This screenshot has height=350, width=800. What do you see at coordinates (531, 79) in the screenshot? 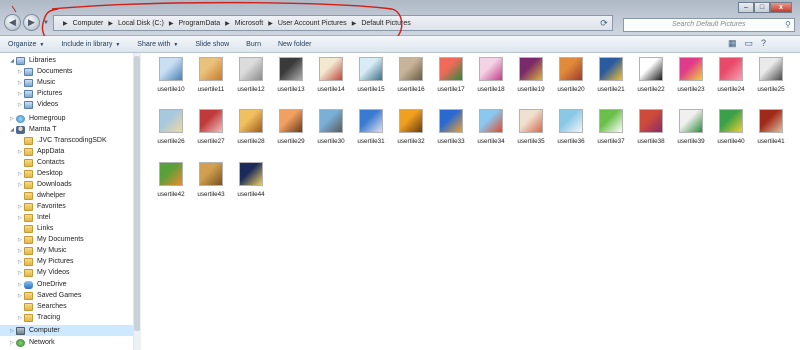
I see `file-item: usertile19` at bounding box center [531, 79].